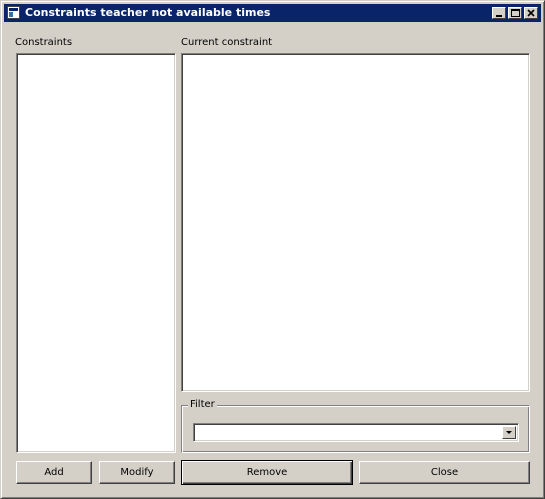 The image size is (545, 499). I want to click on dropdown-button, so click(509, 432).